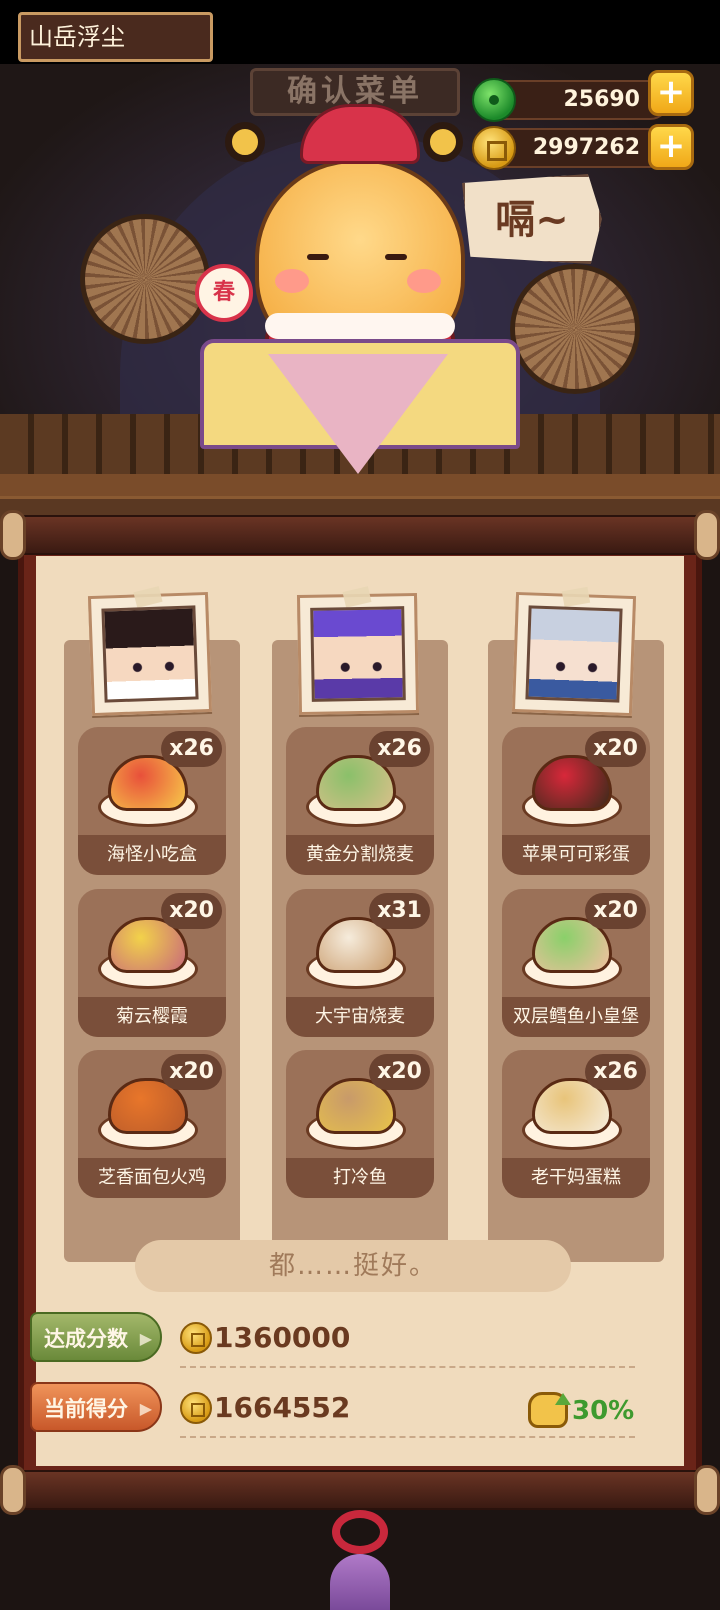 The height and width of the screenshot is (1610, 720). I want to click on customer-comment: 都……挺好。, so click(353, 1266).